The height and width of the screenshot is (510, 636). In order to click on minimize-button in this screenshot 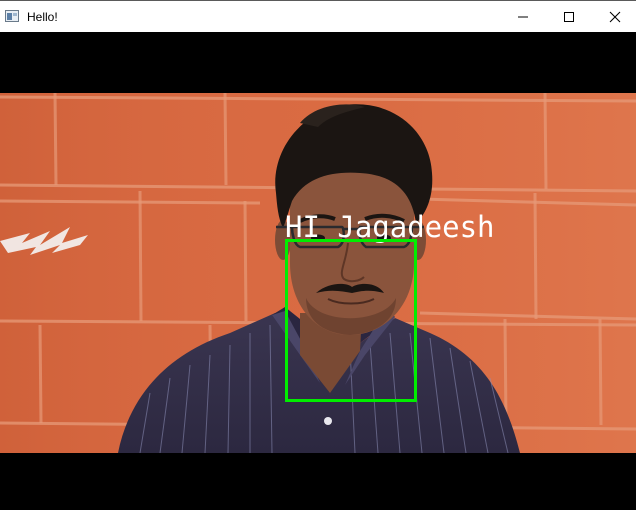, I will do `click(523, 16)`.